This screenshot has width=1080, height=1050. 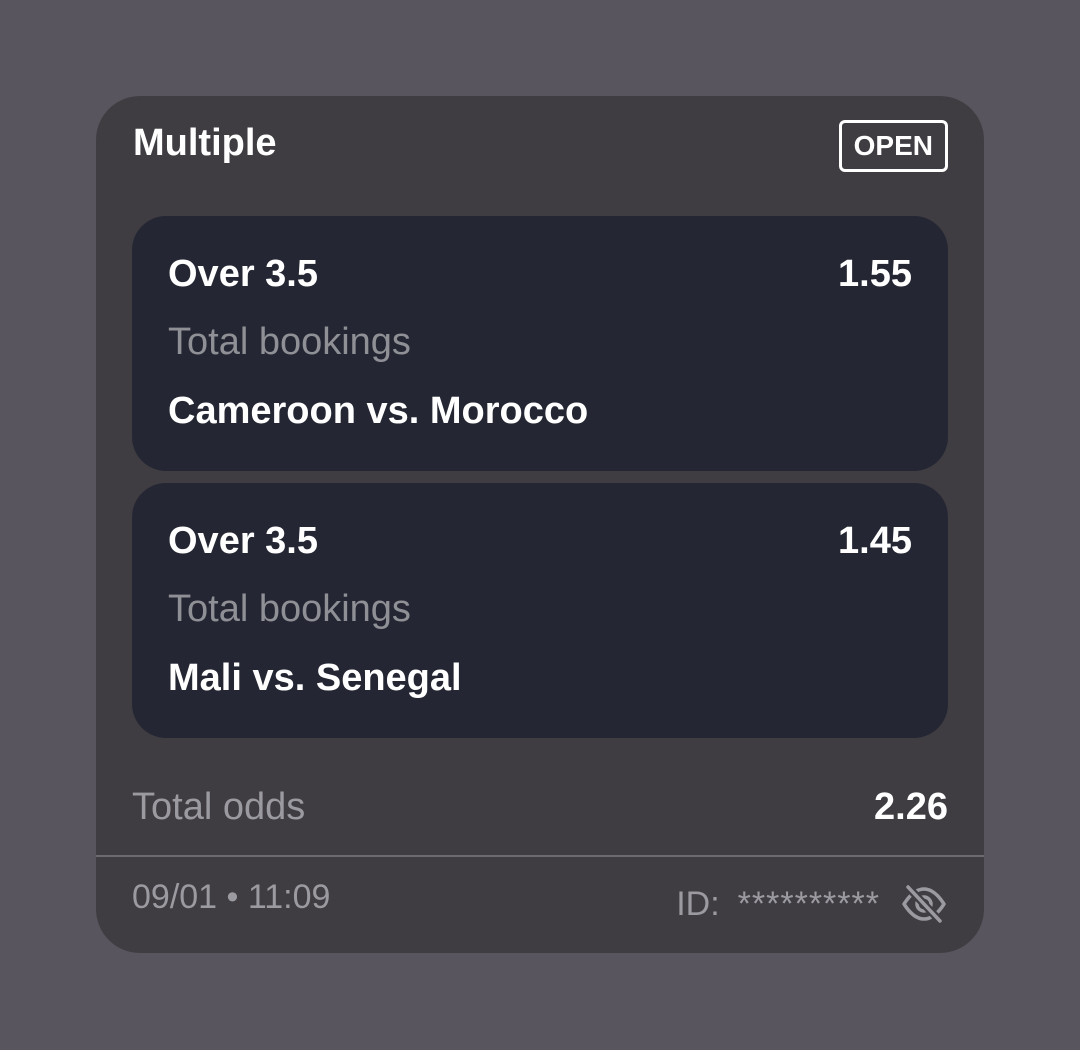 What do you see at coordinates (231, 897) in the screenshot?
I see `timestamp: 09/01 • 11:09` at bounding box center [231, 897].